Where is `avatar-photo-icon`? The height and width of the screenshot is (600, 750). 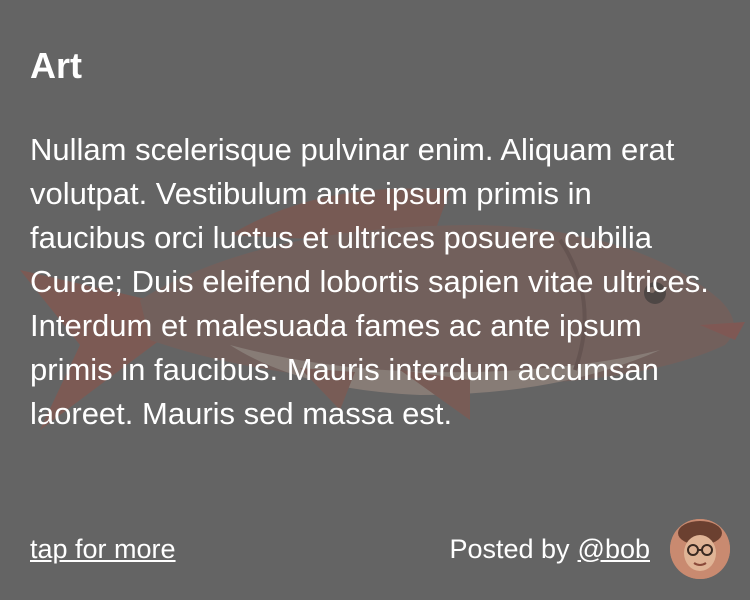
avatar-photo-icon is located at coordinates (700, 549).